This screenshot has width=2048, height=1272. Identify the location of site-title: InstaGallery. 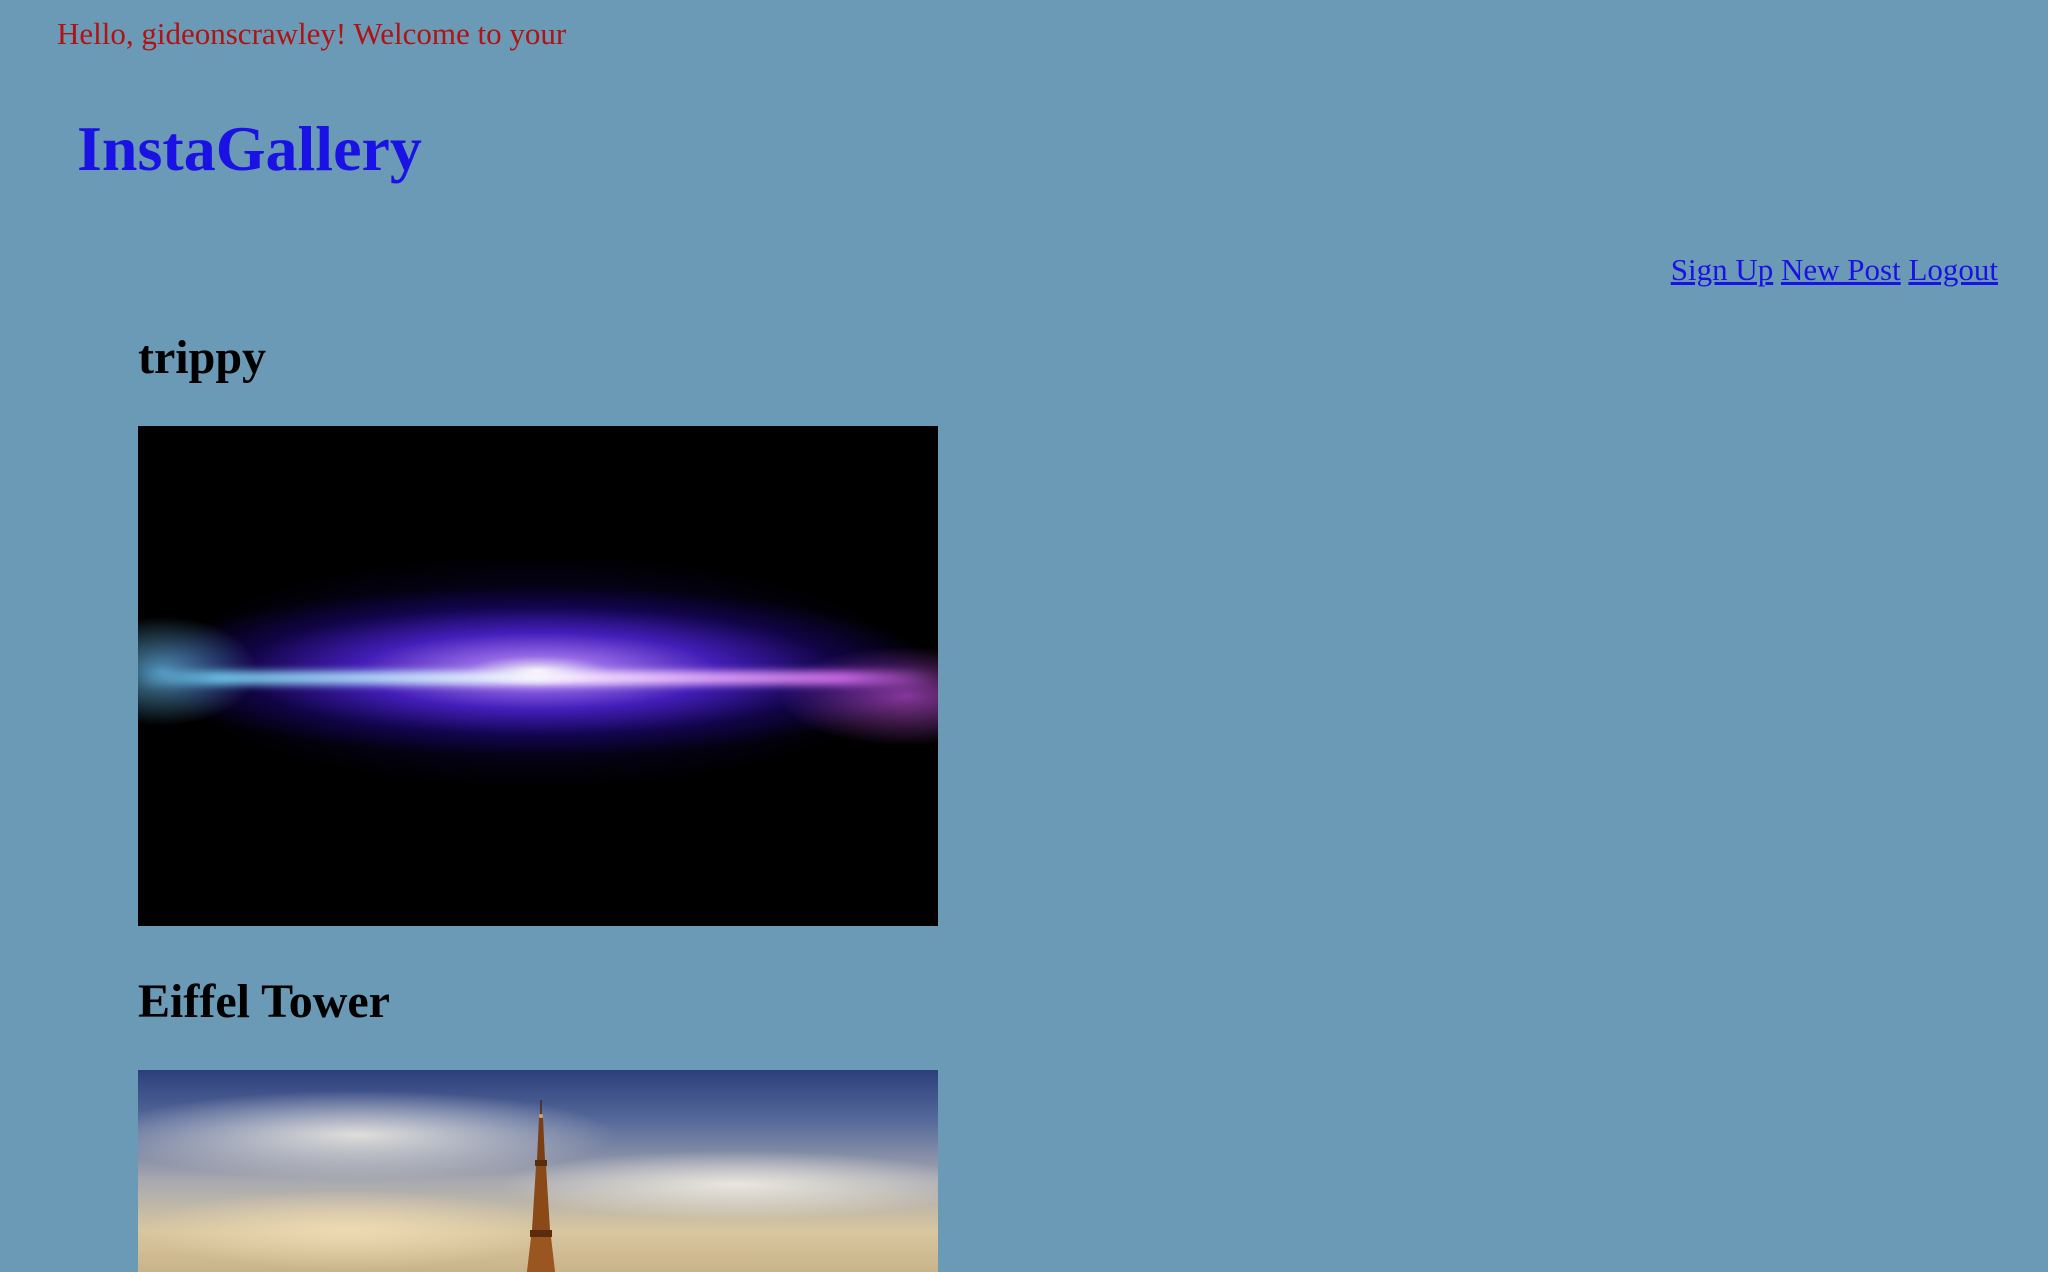
(249, 148).